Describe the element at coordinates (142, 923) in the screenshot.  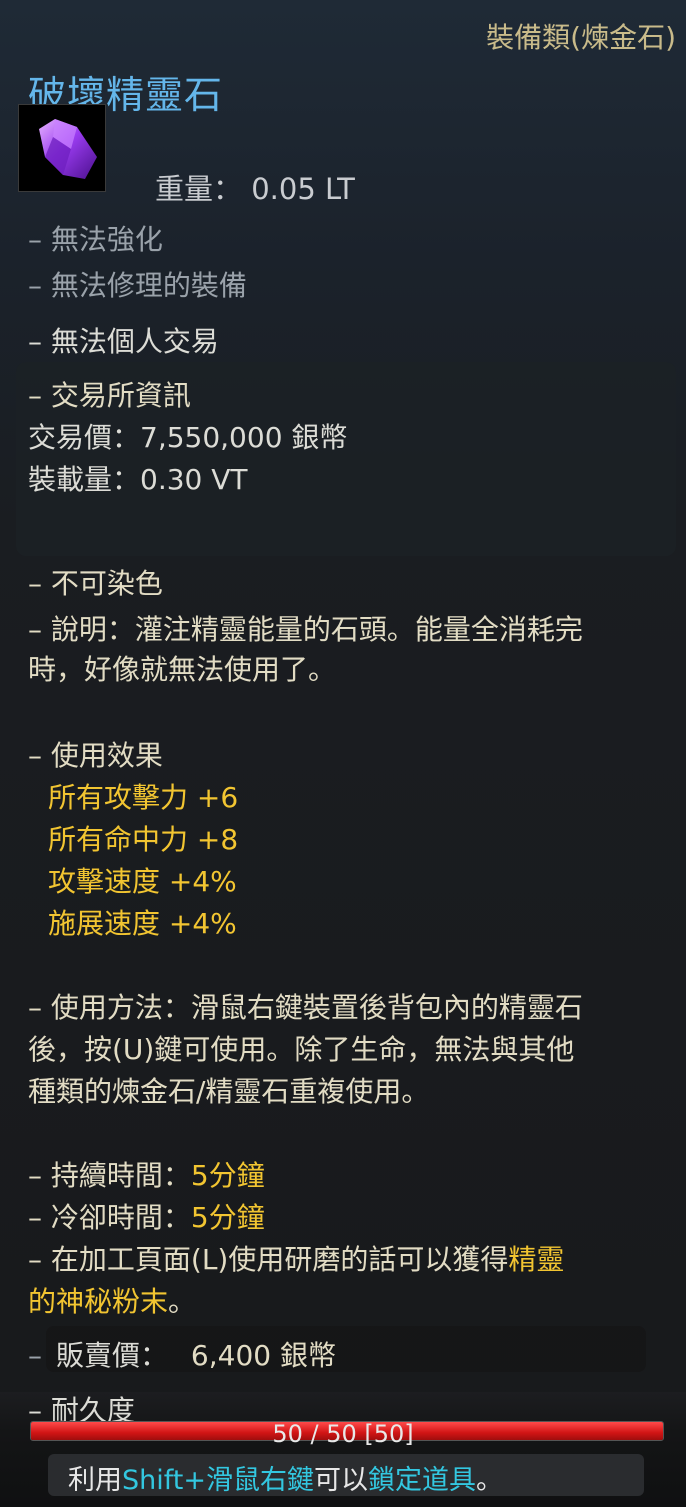
I see `effect-cast-speed: 施展速度 +4%` at that location.